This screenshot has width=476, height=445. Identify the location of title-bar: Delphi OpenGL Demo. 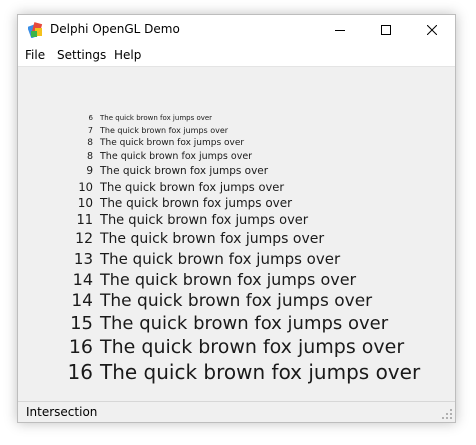
(236, 30).